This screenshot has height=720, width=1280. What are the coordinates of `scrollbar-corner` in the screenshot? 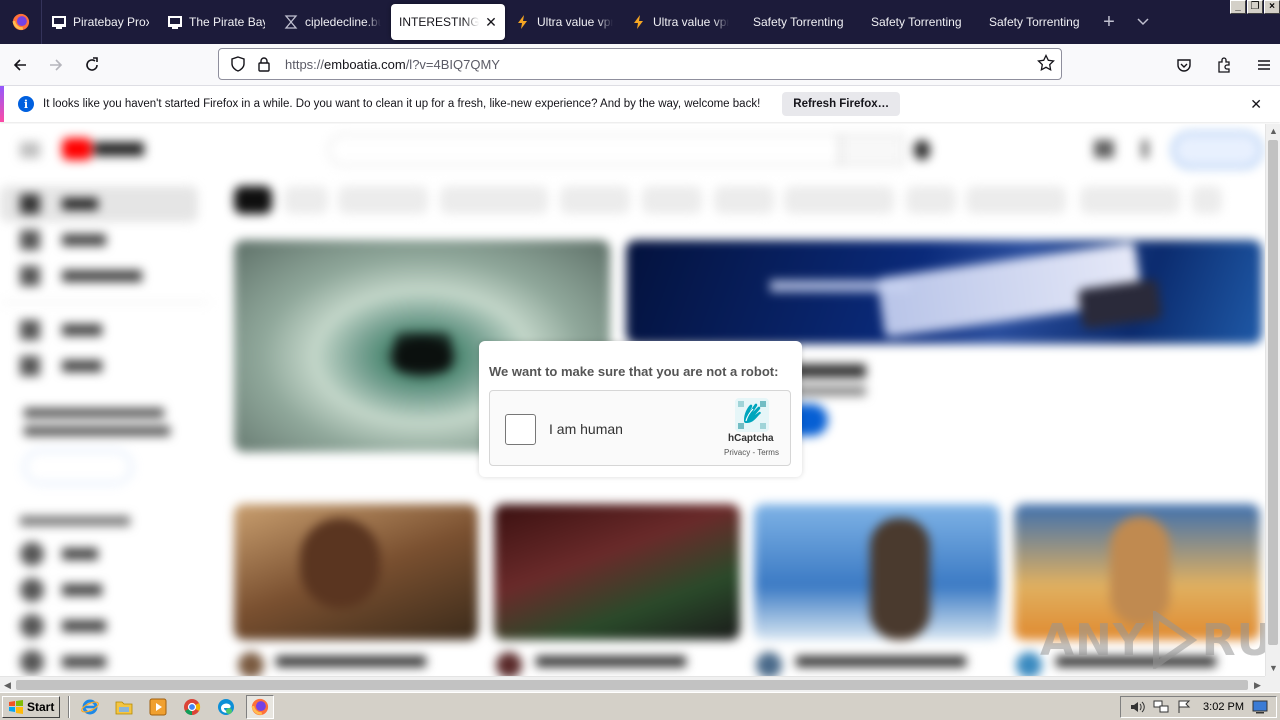 It's located at (1272, 684).